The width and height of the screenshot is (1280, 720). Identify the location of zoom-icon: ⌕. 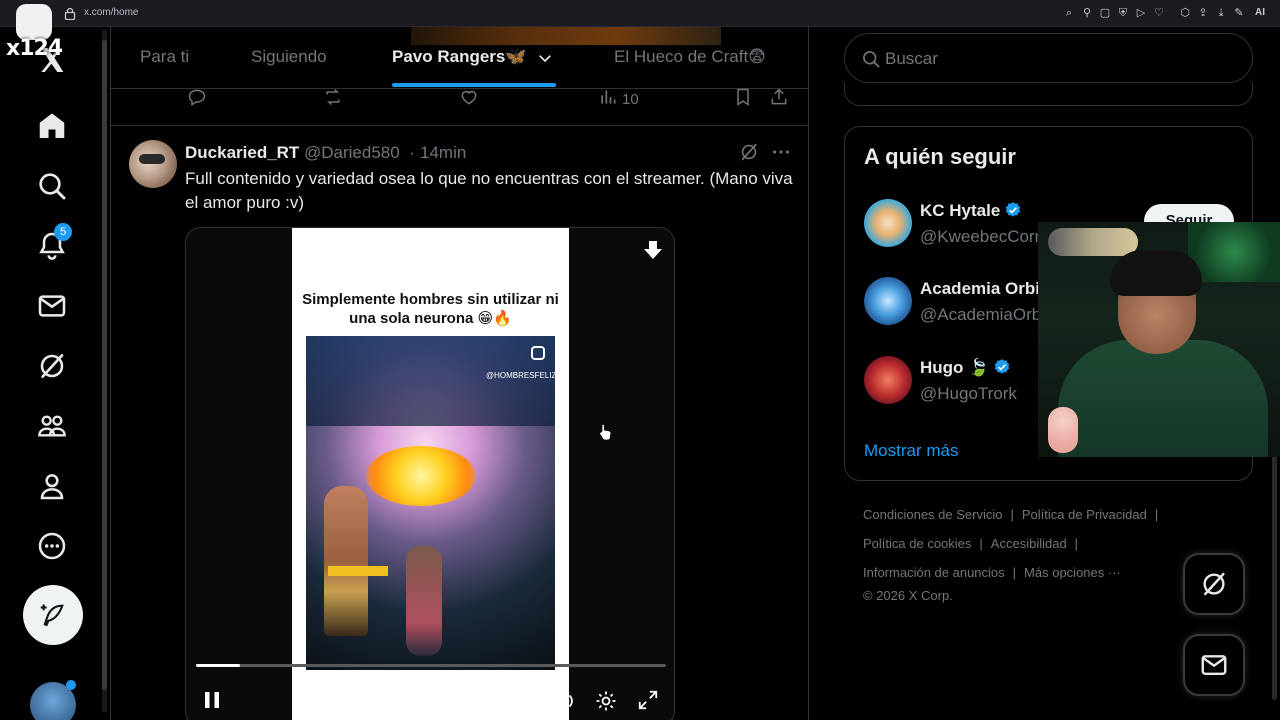
(1069, 13).